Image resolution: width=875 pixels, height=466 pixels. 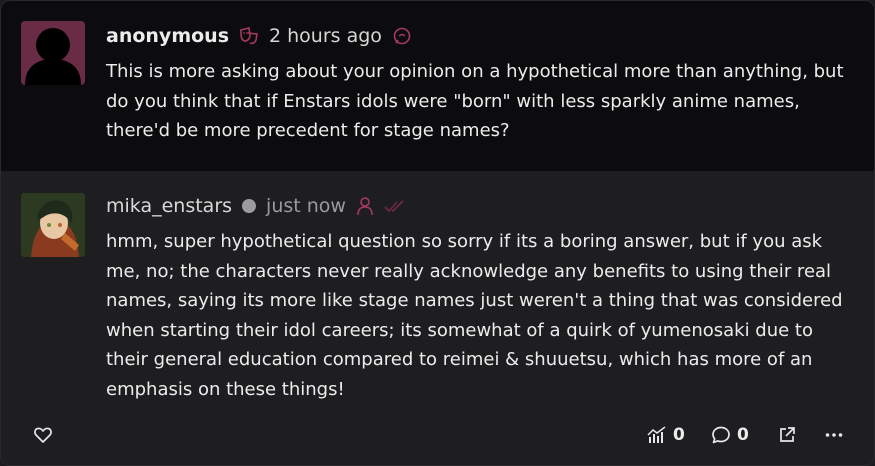 I want to click on comment-icon, so click(x=721, y=435).